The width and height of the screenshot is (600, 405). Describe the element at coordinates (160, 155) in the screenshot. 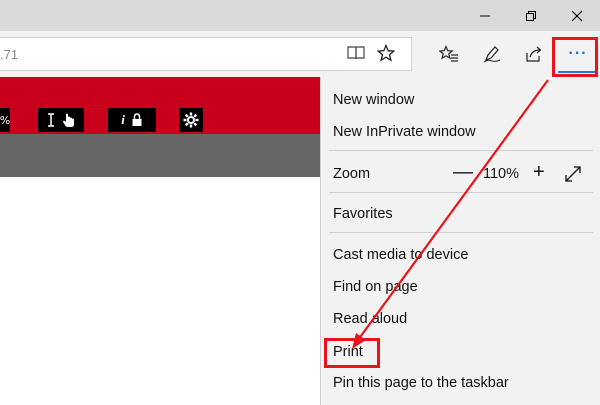

I see `page-subheader-band` at that location.